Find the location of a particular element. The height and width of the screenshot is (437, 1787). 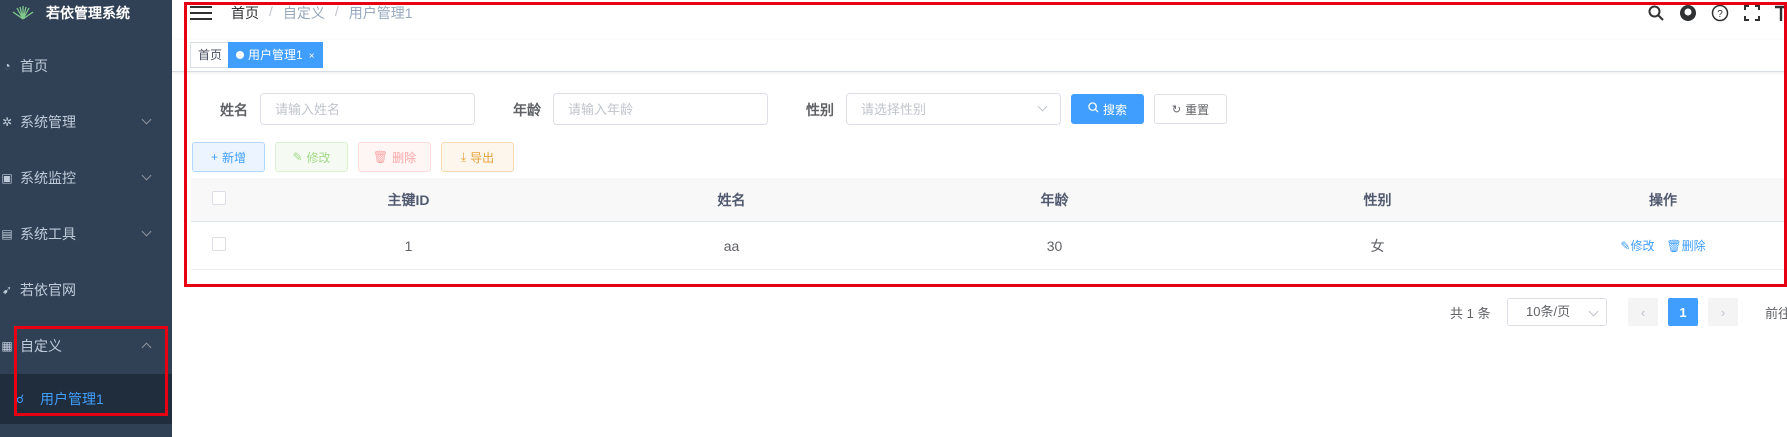

row-checkbox-cell is located at coordinates (219, 245).